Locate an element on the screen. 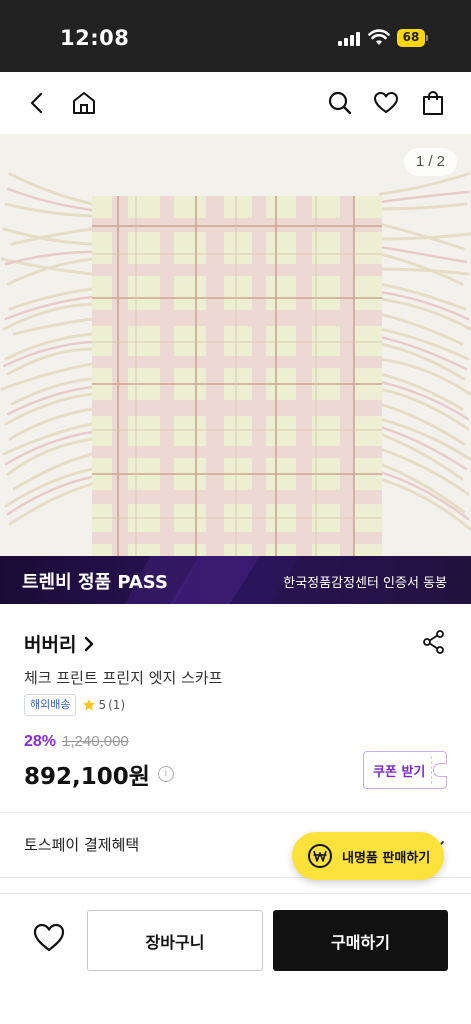 The height and width of the screenshot is (1024, 471). chevron-right-icon is located at coordinates (89, 643).